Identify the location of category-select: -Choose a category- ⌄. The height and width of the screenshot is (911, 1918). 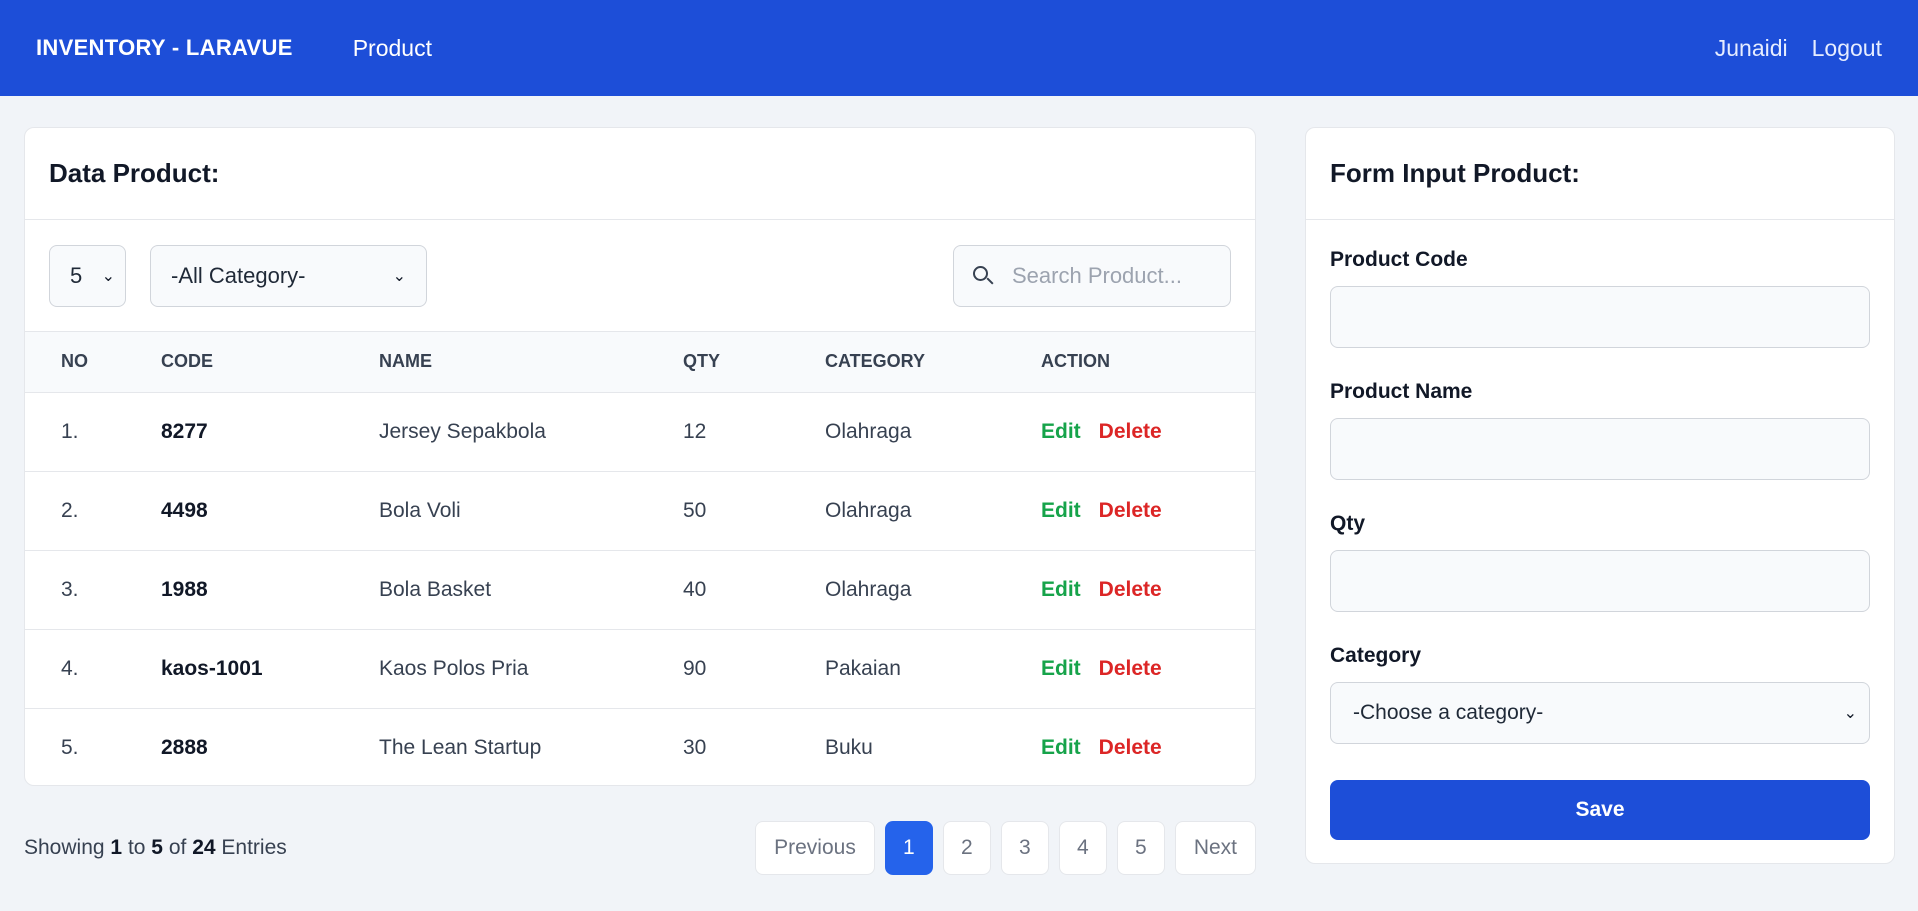
(1600, 713).